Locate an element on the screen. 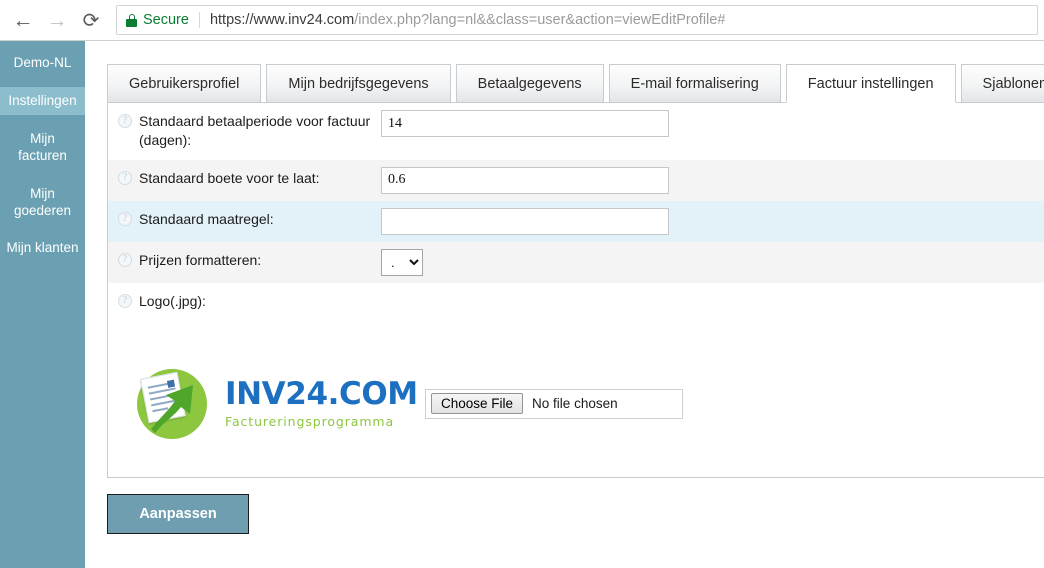 The height and width of the screenshot is (568, 1044). inv24-logo-icon is located at coordinates (172, 404).